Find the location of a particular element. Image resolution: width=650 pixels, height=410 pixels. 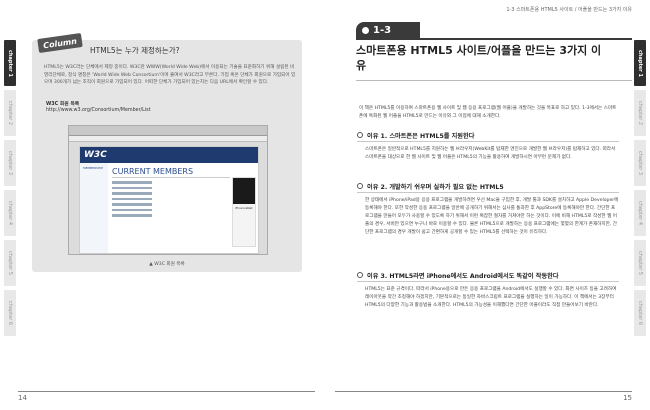

w3c-sidebar: MEMBERSHIP is located at coordinates (94, 208).